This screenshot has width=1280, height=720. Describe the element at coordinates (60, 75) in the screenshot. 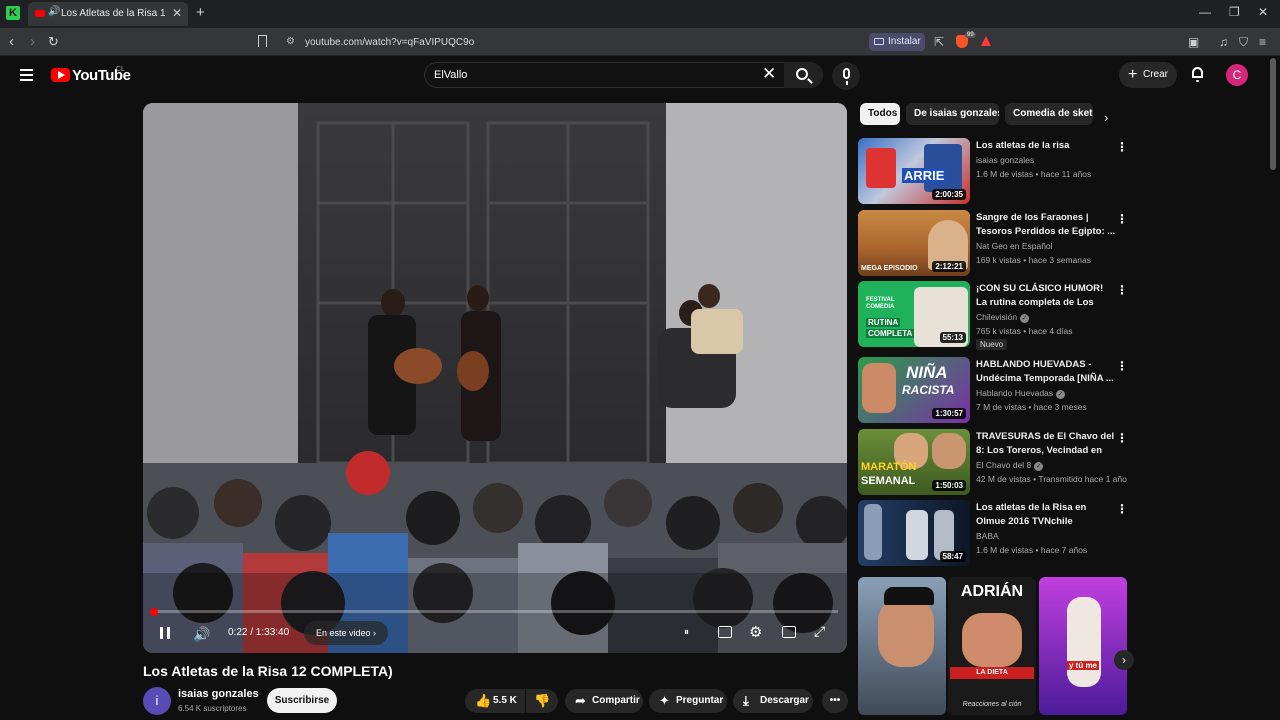

I see `youtube-logo-icon` at that location.